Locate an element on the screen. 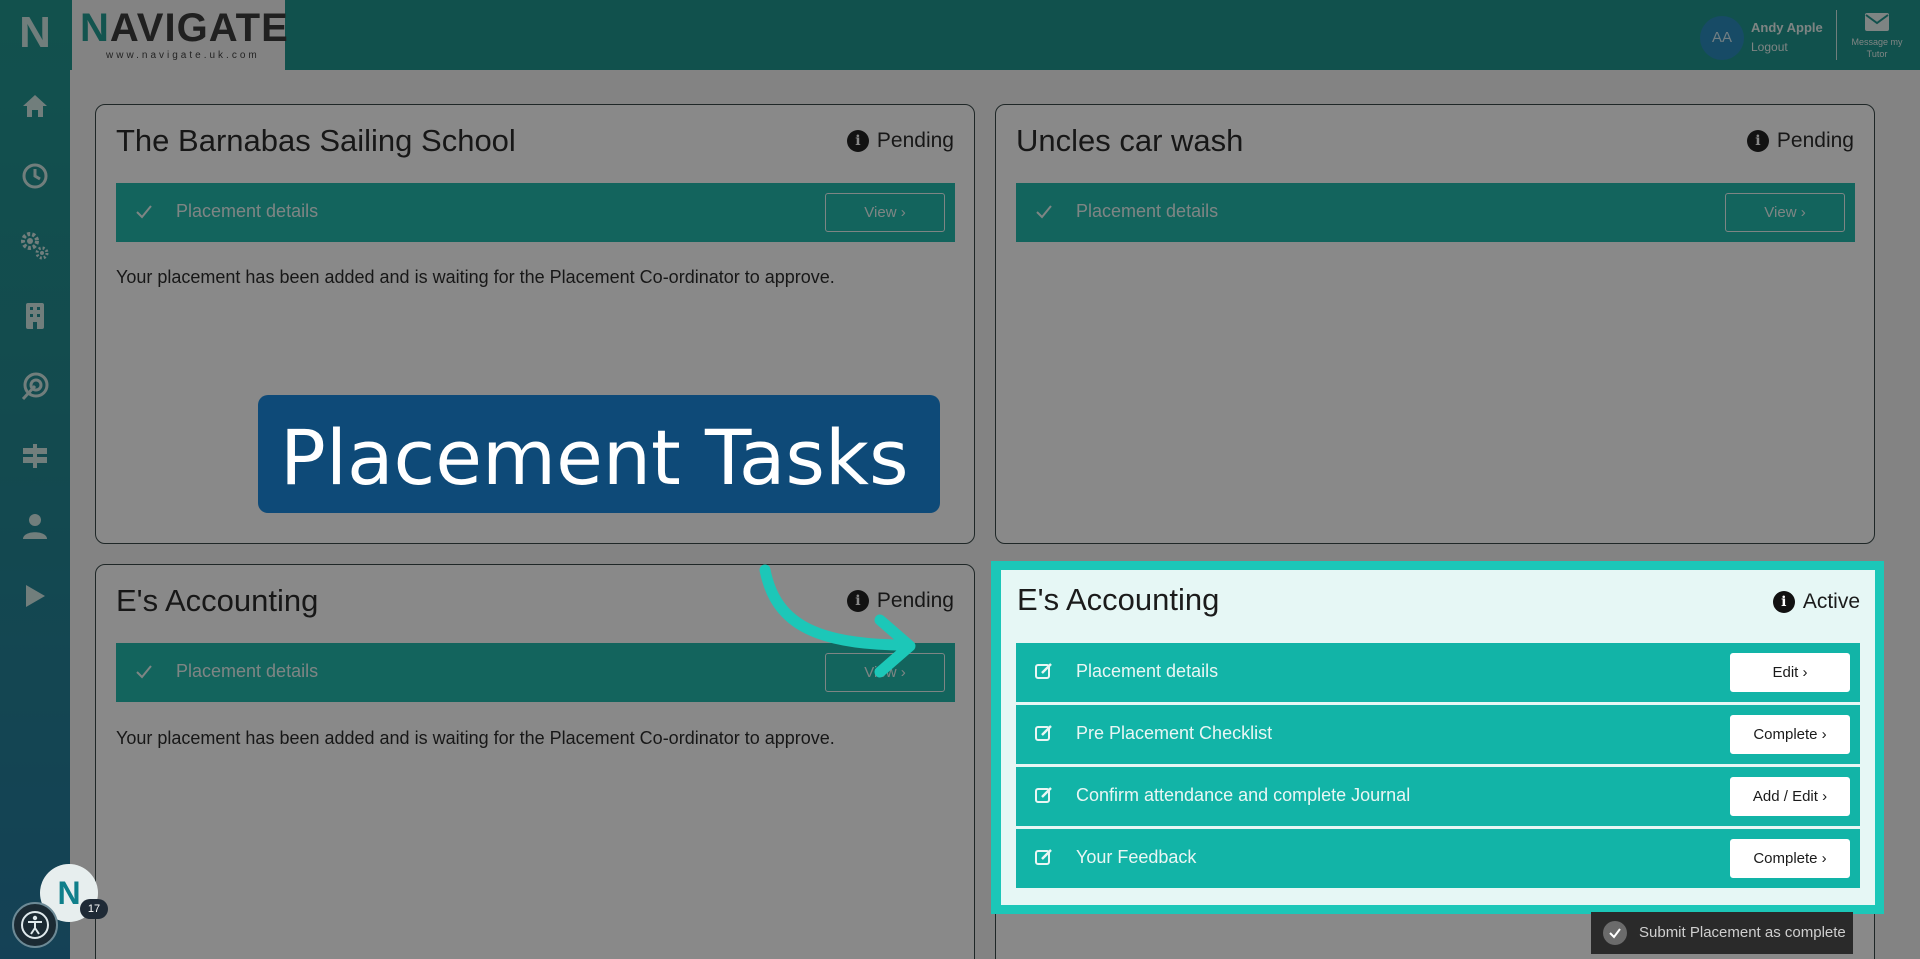 Image resolution: width=1920 pixels, height=959 pixels. placement-tasks-callout: Placement Tasks is located at coordinates (599, 454).